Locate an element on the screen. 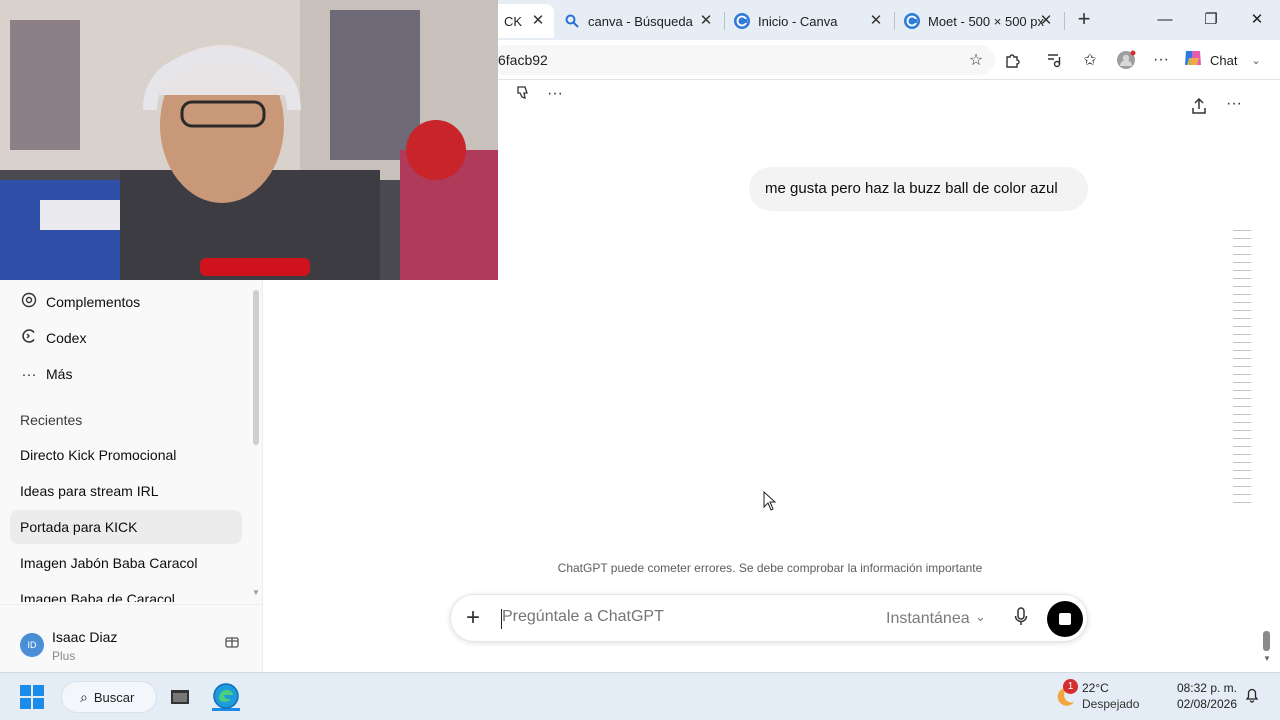 The height and width of the screenshot is (720, 1280). windows-start-icon is located at coordinates (32, 697).